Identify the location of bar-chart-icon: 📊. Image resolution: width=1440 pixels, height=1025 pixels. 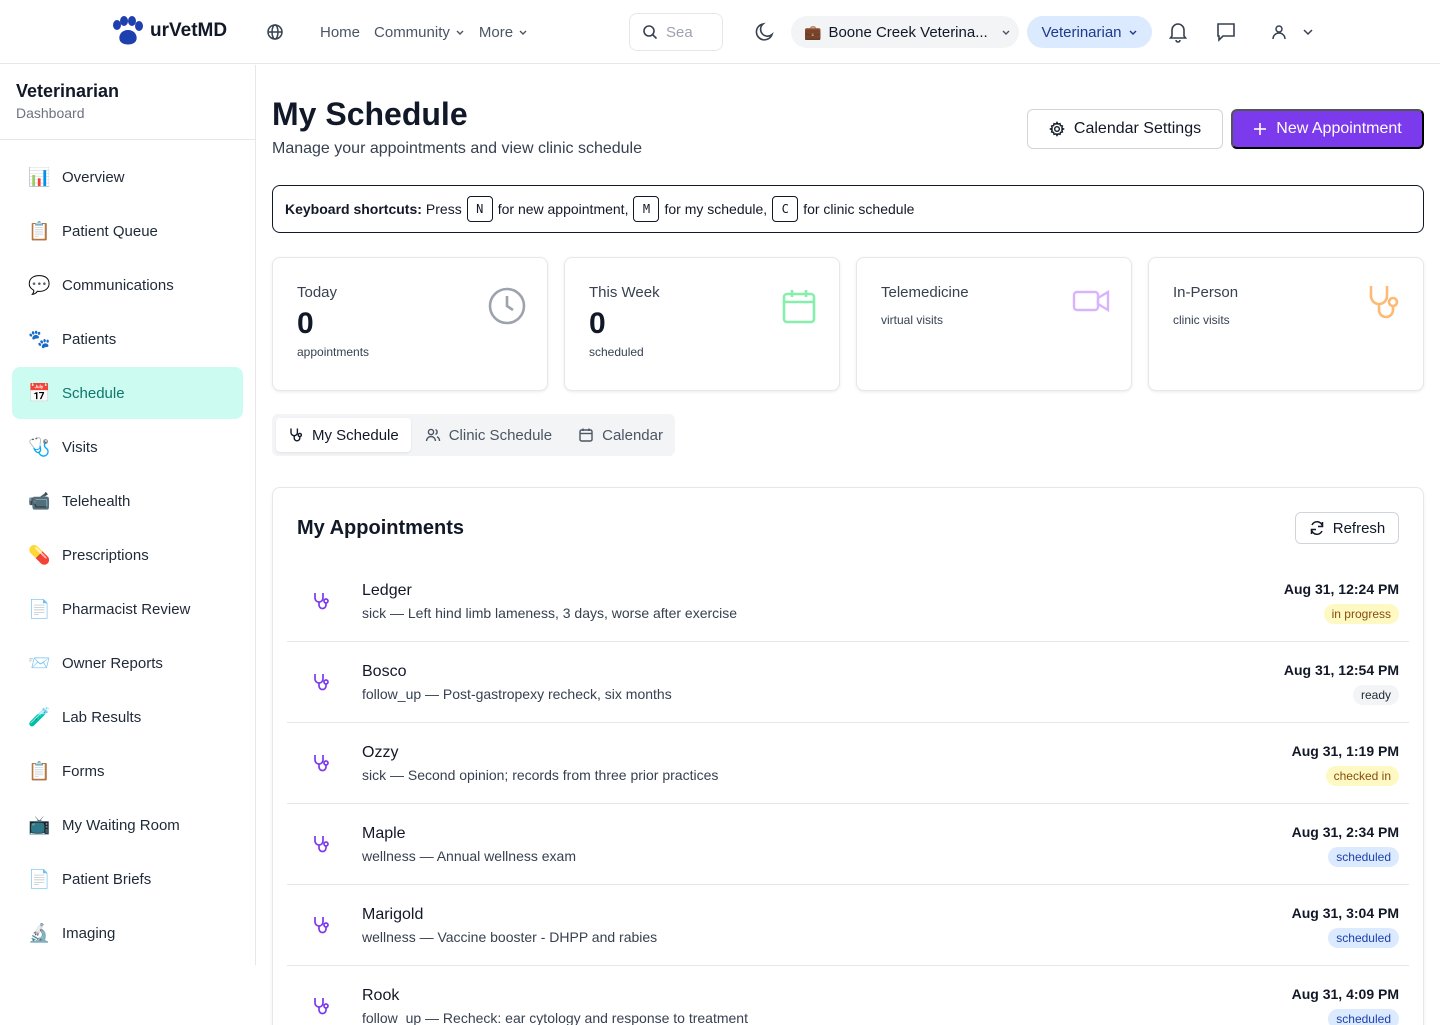
(39, 177).